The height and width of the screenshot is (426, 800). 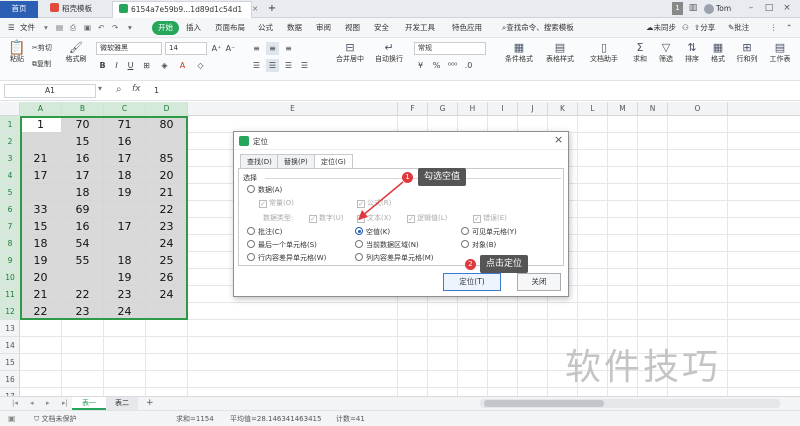 I want to click on font-name-select: 微软雅黑, so click(x=129, y=48).